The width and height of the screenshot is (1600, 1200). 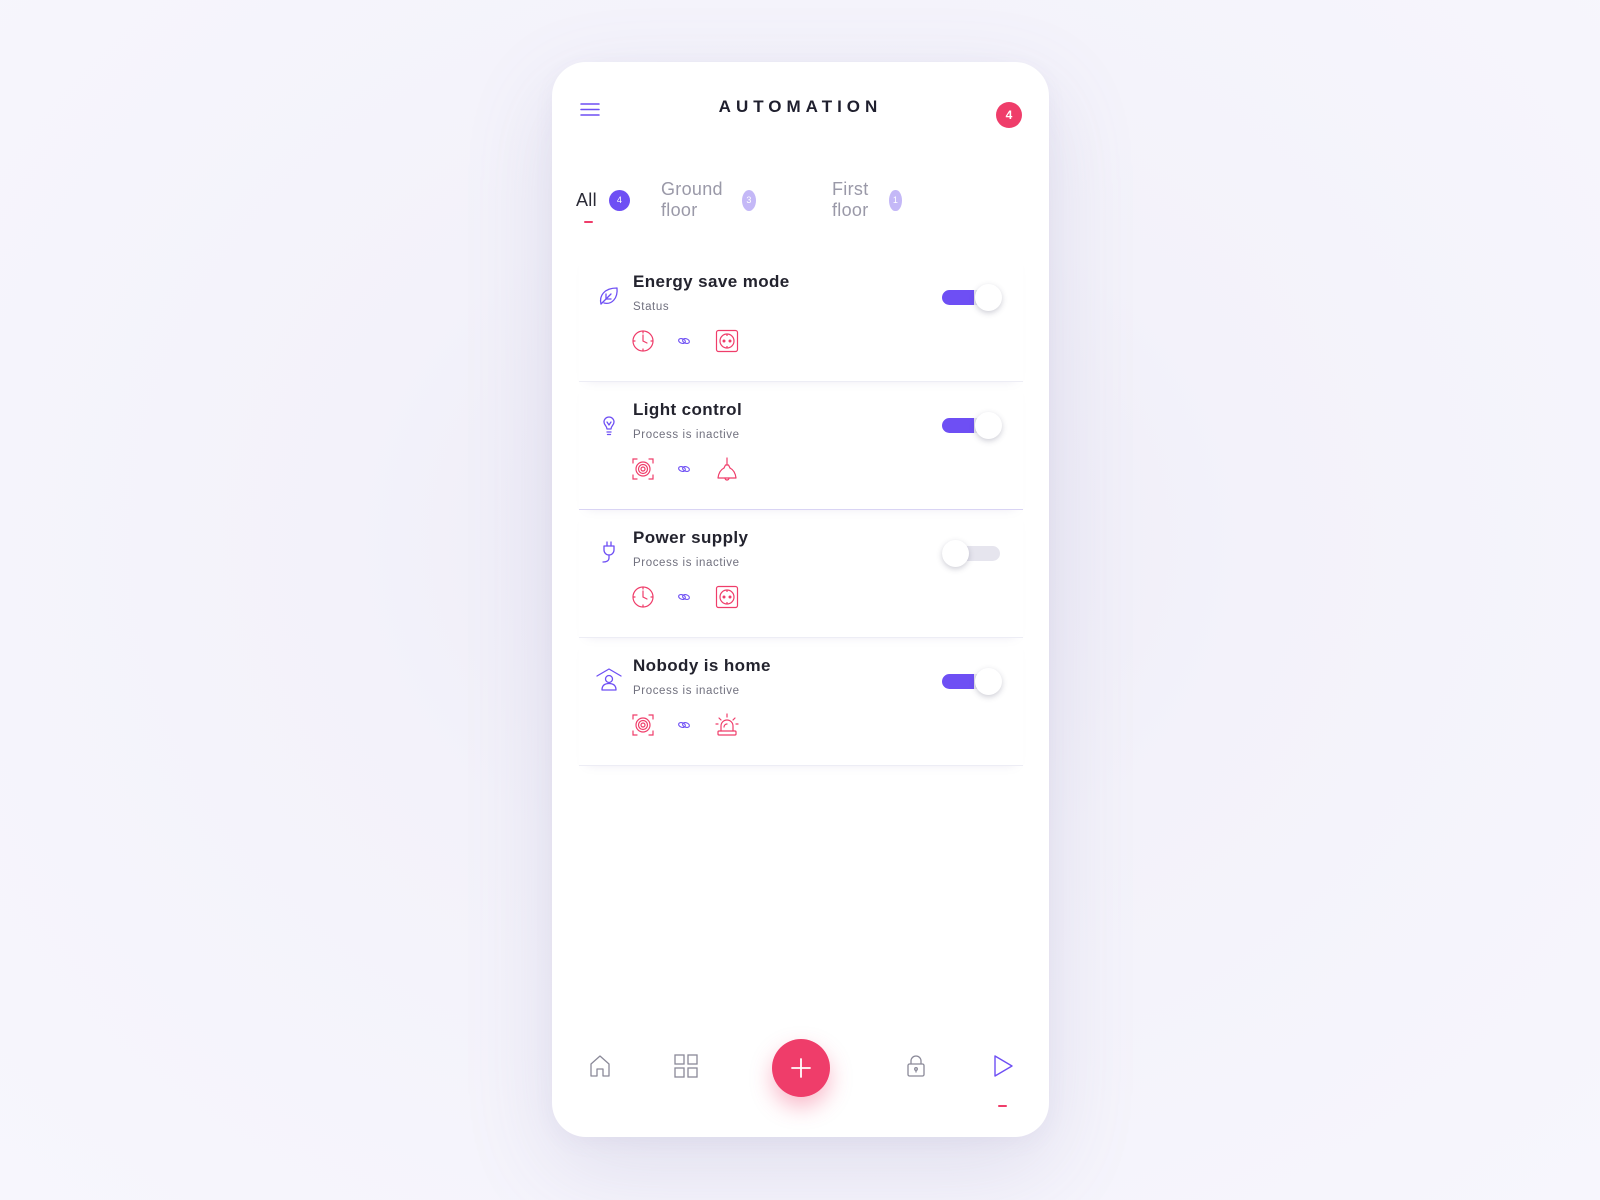 I want to click on plug-icon, so click(x=609, y=552).